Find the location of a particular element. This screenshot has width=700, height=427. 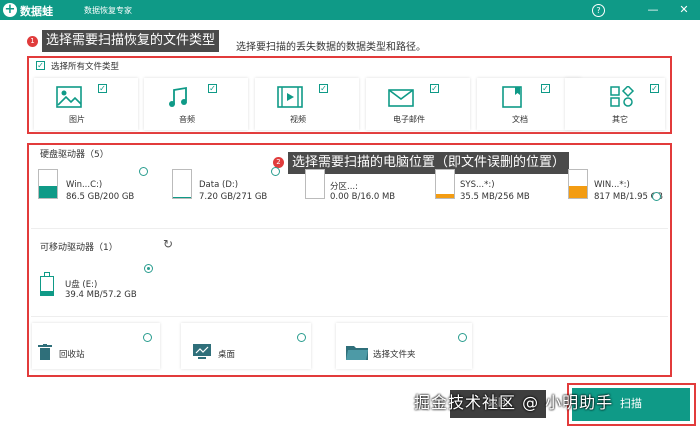

title-bar: + 数据蛙 数据恢复专家 ? — ✕ is located at coordinates (350, 10).